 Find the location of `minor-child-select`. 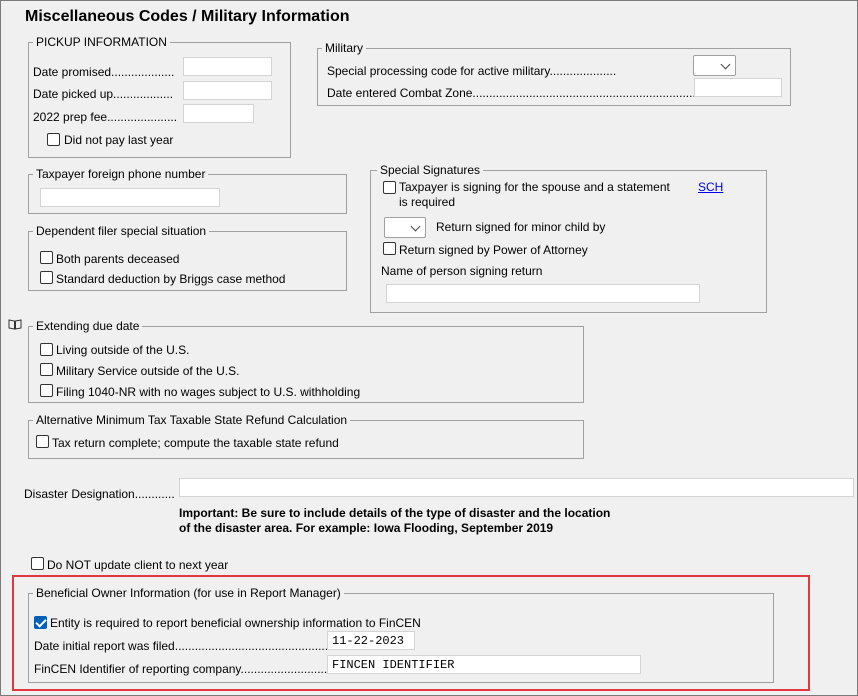

minor-child-select is located at coordinates (405, 227).